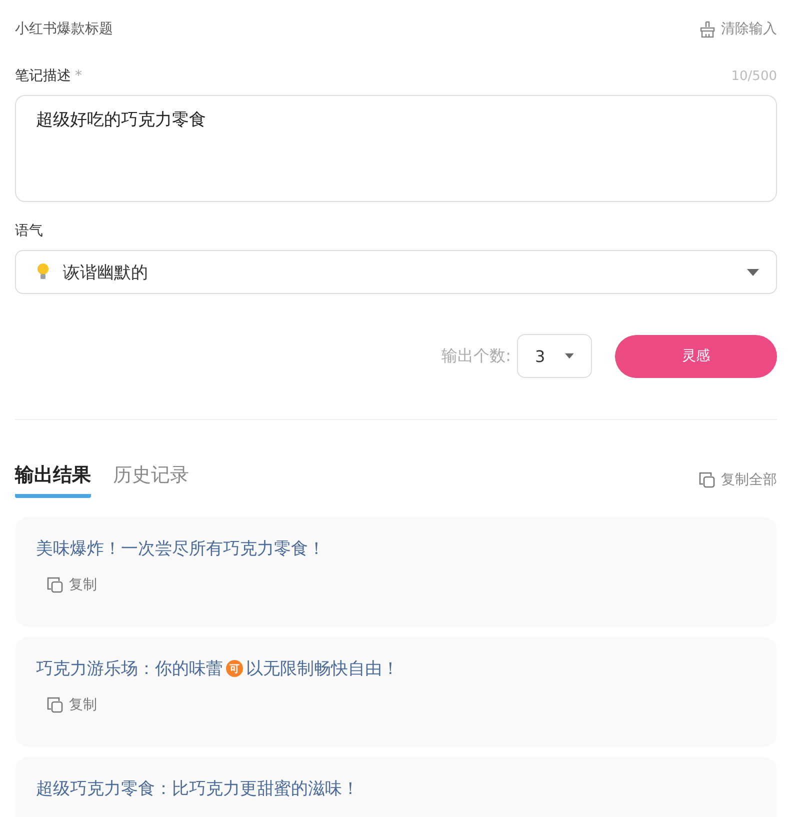 The image size is (796, 817). What do you see at coordinates (197, 789) in the screenshot?
I see `result-title: 超级巧克力零食：比巧克力更甜蜜的滋味！` at bounding box center [197, 789].